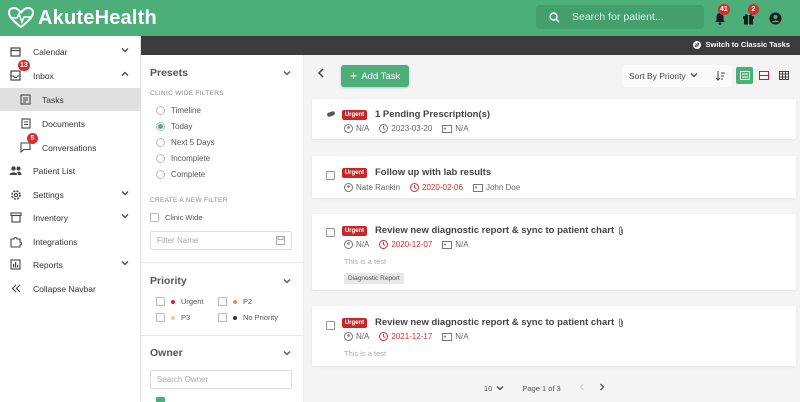 This screenshot has height=402, width=800. Describe the element at coordinates (186, 110) in the screenshot. I see `preset-label: Timeline` at that location.